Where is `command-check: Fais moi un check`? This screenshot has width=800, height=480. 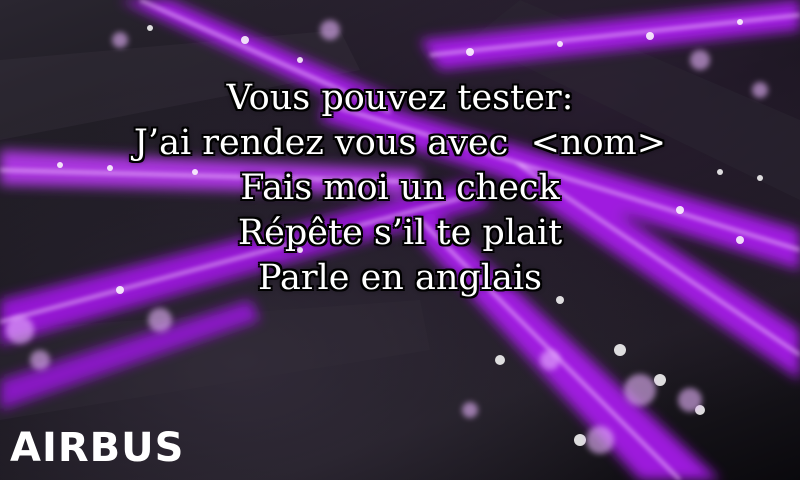 command-check: Fais moi un check is located at coordinates (400, 188).